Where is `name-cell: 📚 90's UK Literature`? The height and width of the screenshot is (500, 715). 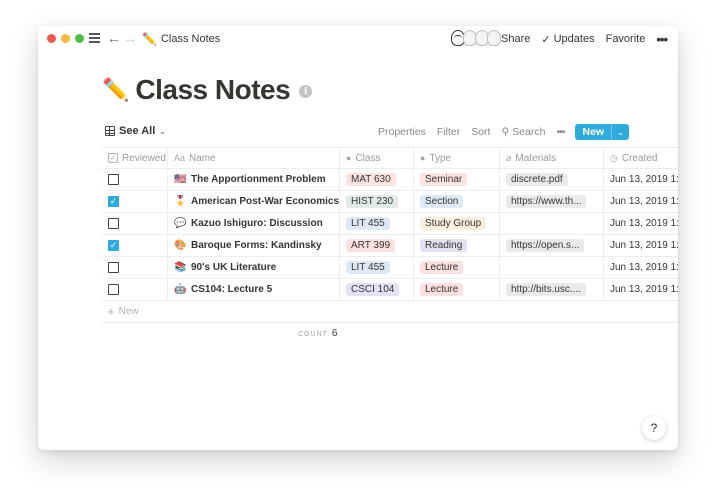
name-cell: 📚 90's UK Literature is located at coordinates (254, 267).